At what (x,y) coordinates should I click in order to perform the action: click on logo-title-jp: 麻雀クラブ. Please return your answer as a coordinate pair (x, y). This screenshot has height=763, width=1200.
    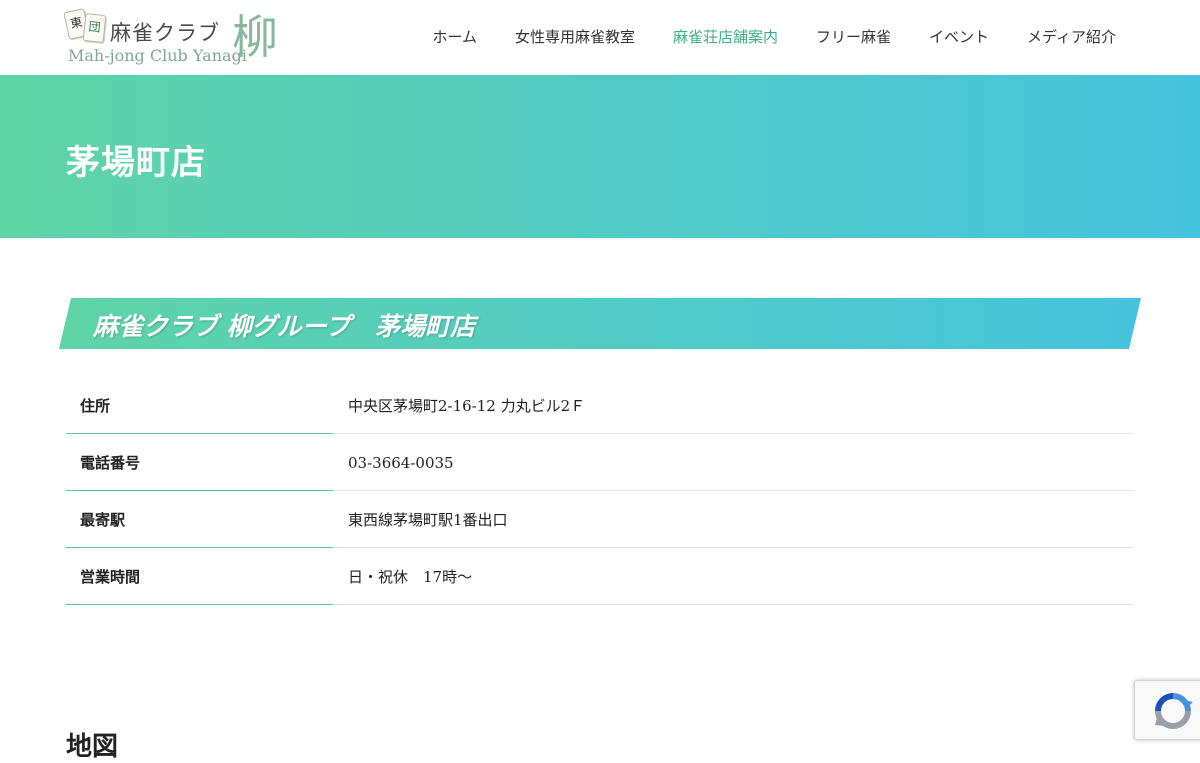
    Looking at the image, I should click on (165, 33).